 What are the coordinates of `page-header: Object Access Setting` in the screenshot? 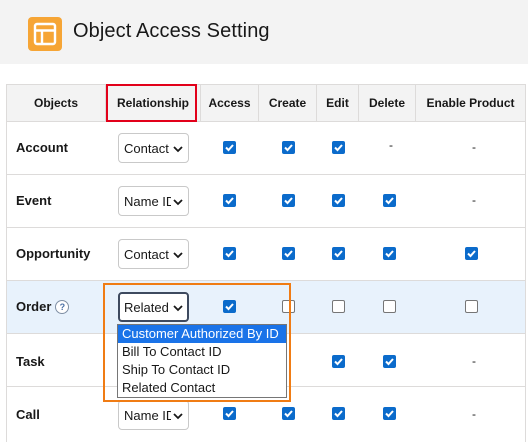 It's located at (264, 32).